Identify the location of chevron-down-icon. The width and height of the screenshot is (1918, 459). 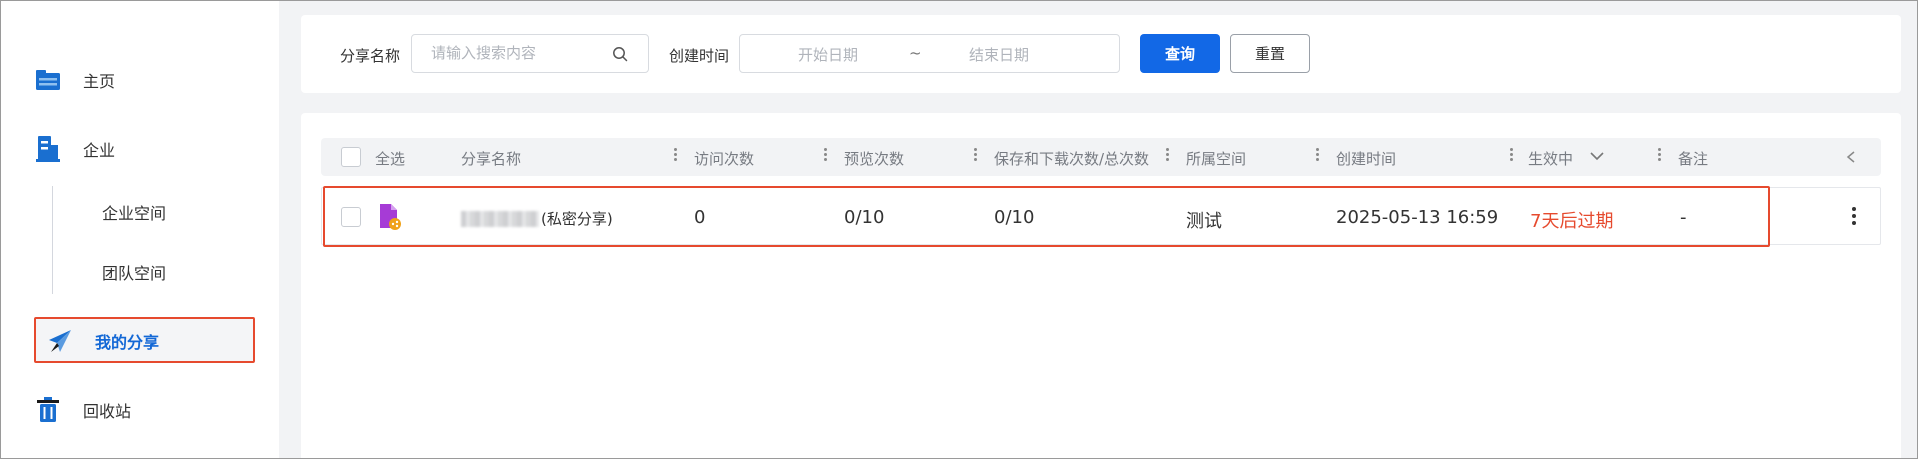
(1597, 156).